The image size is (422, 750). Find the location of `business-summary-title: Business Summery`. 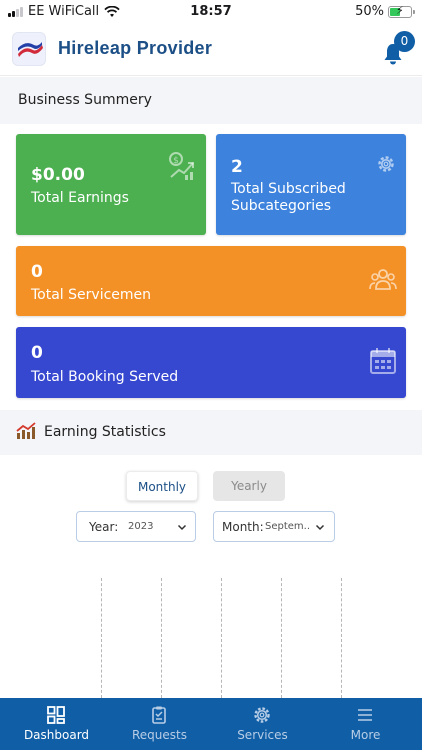

business-summary-title: Business Summery is located at coordinates (85, 100).